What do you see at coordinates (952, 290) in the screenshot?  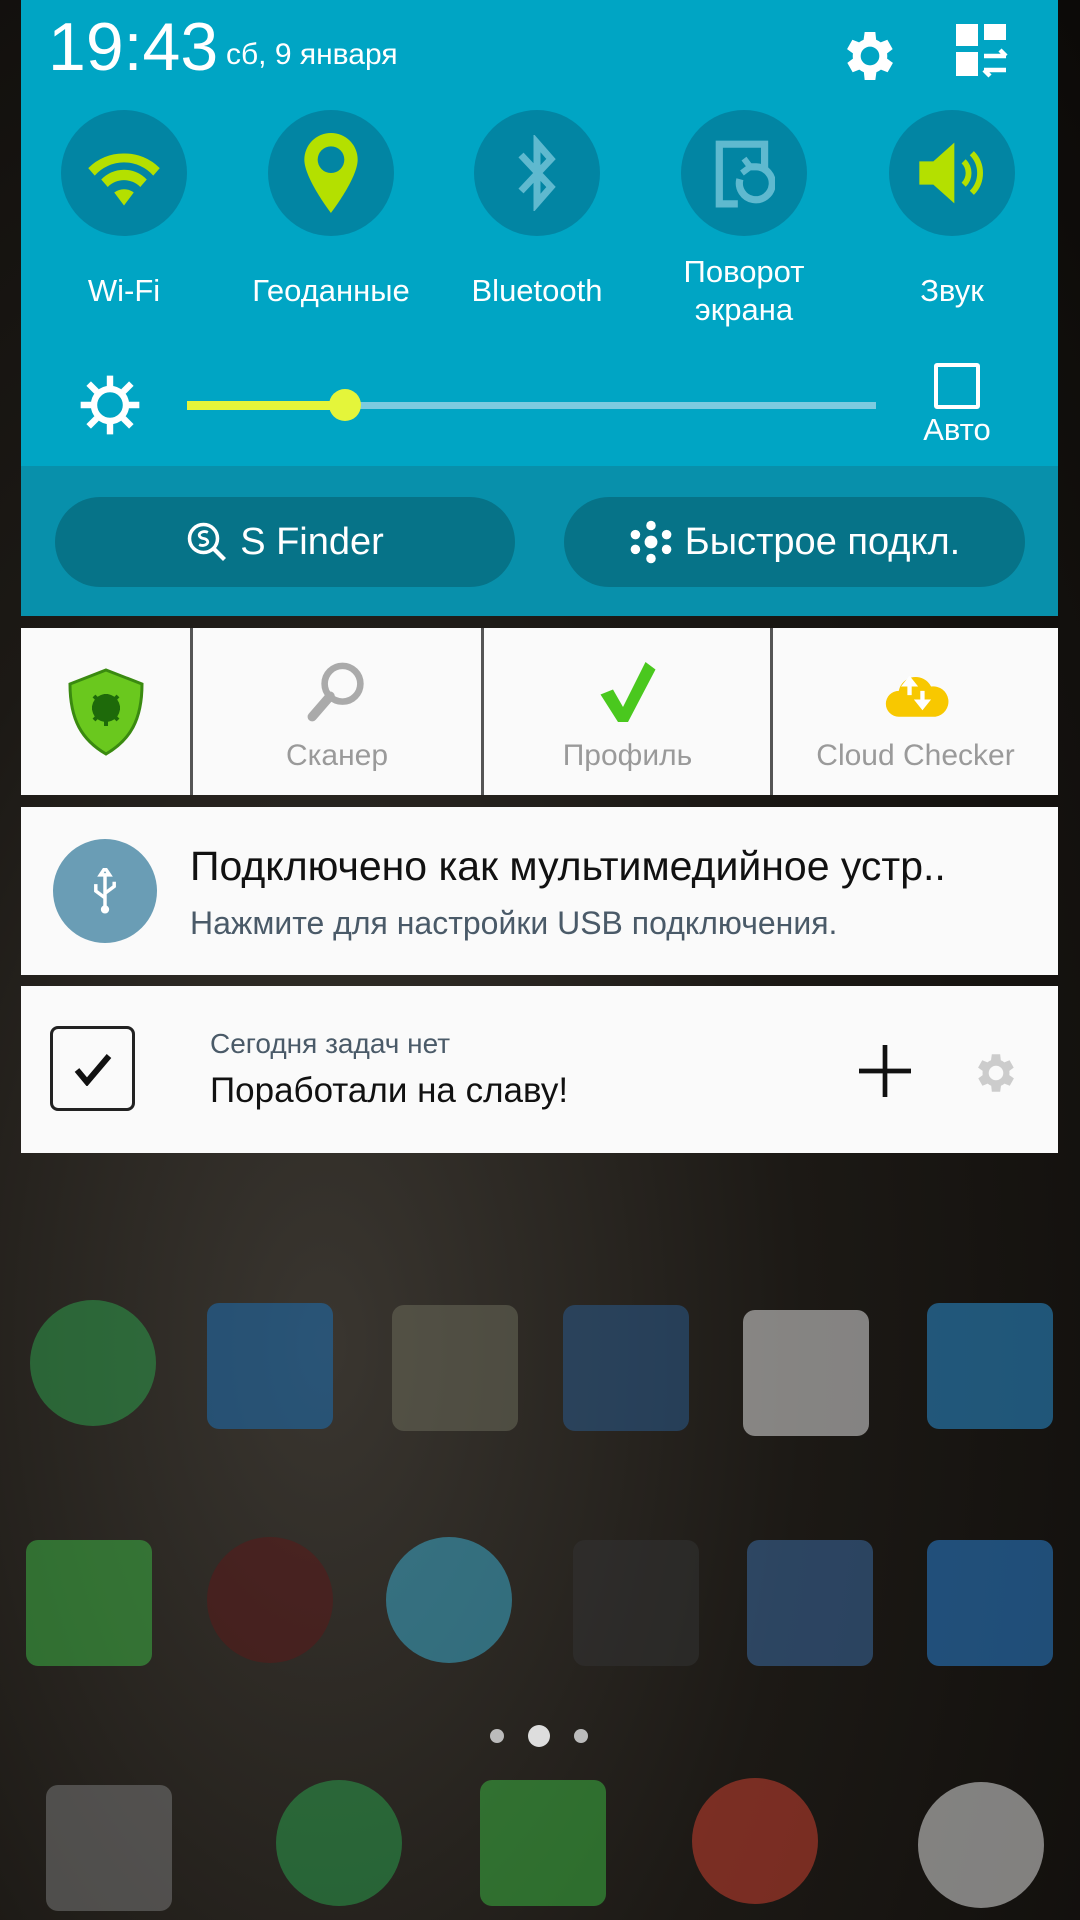 I see `toggle-label-sound: Звук` at bounding box center [952, 290].